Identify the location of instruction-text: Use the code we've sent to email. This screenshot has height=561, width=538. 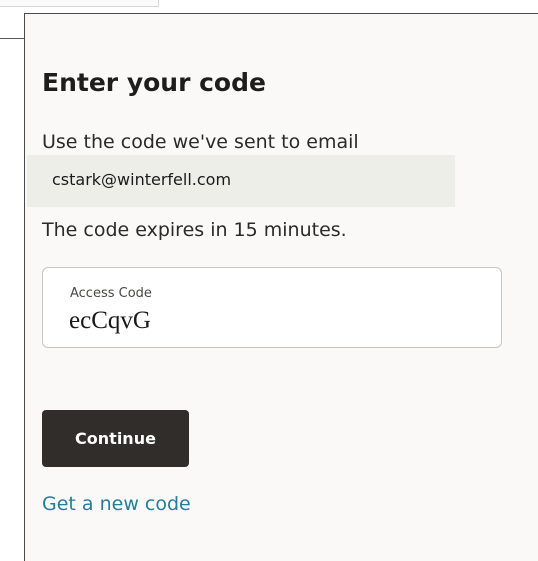
(200, 142).